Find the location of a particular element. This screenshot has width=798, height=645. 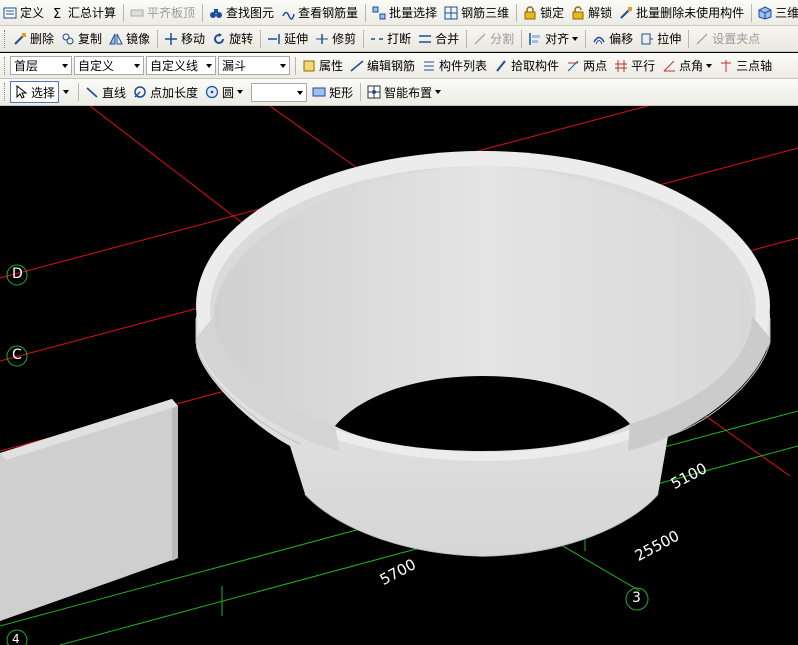

toolbar2-button-4: 旋转 is located at coordinates (232, 39).